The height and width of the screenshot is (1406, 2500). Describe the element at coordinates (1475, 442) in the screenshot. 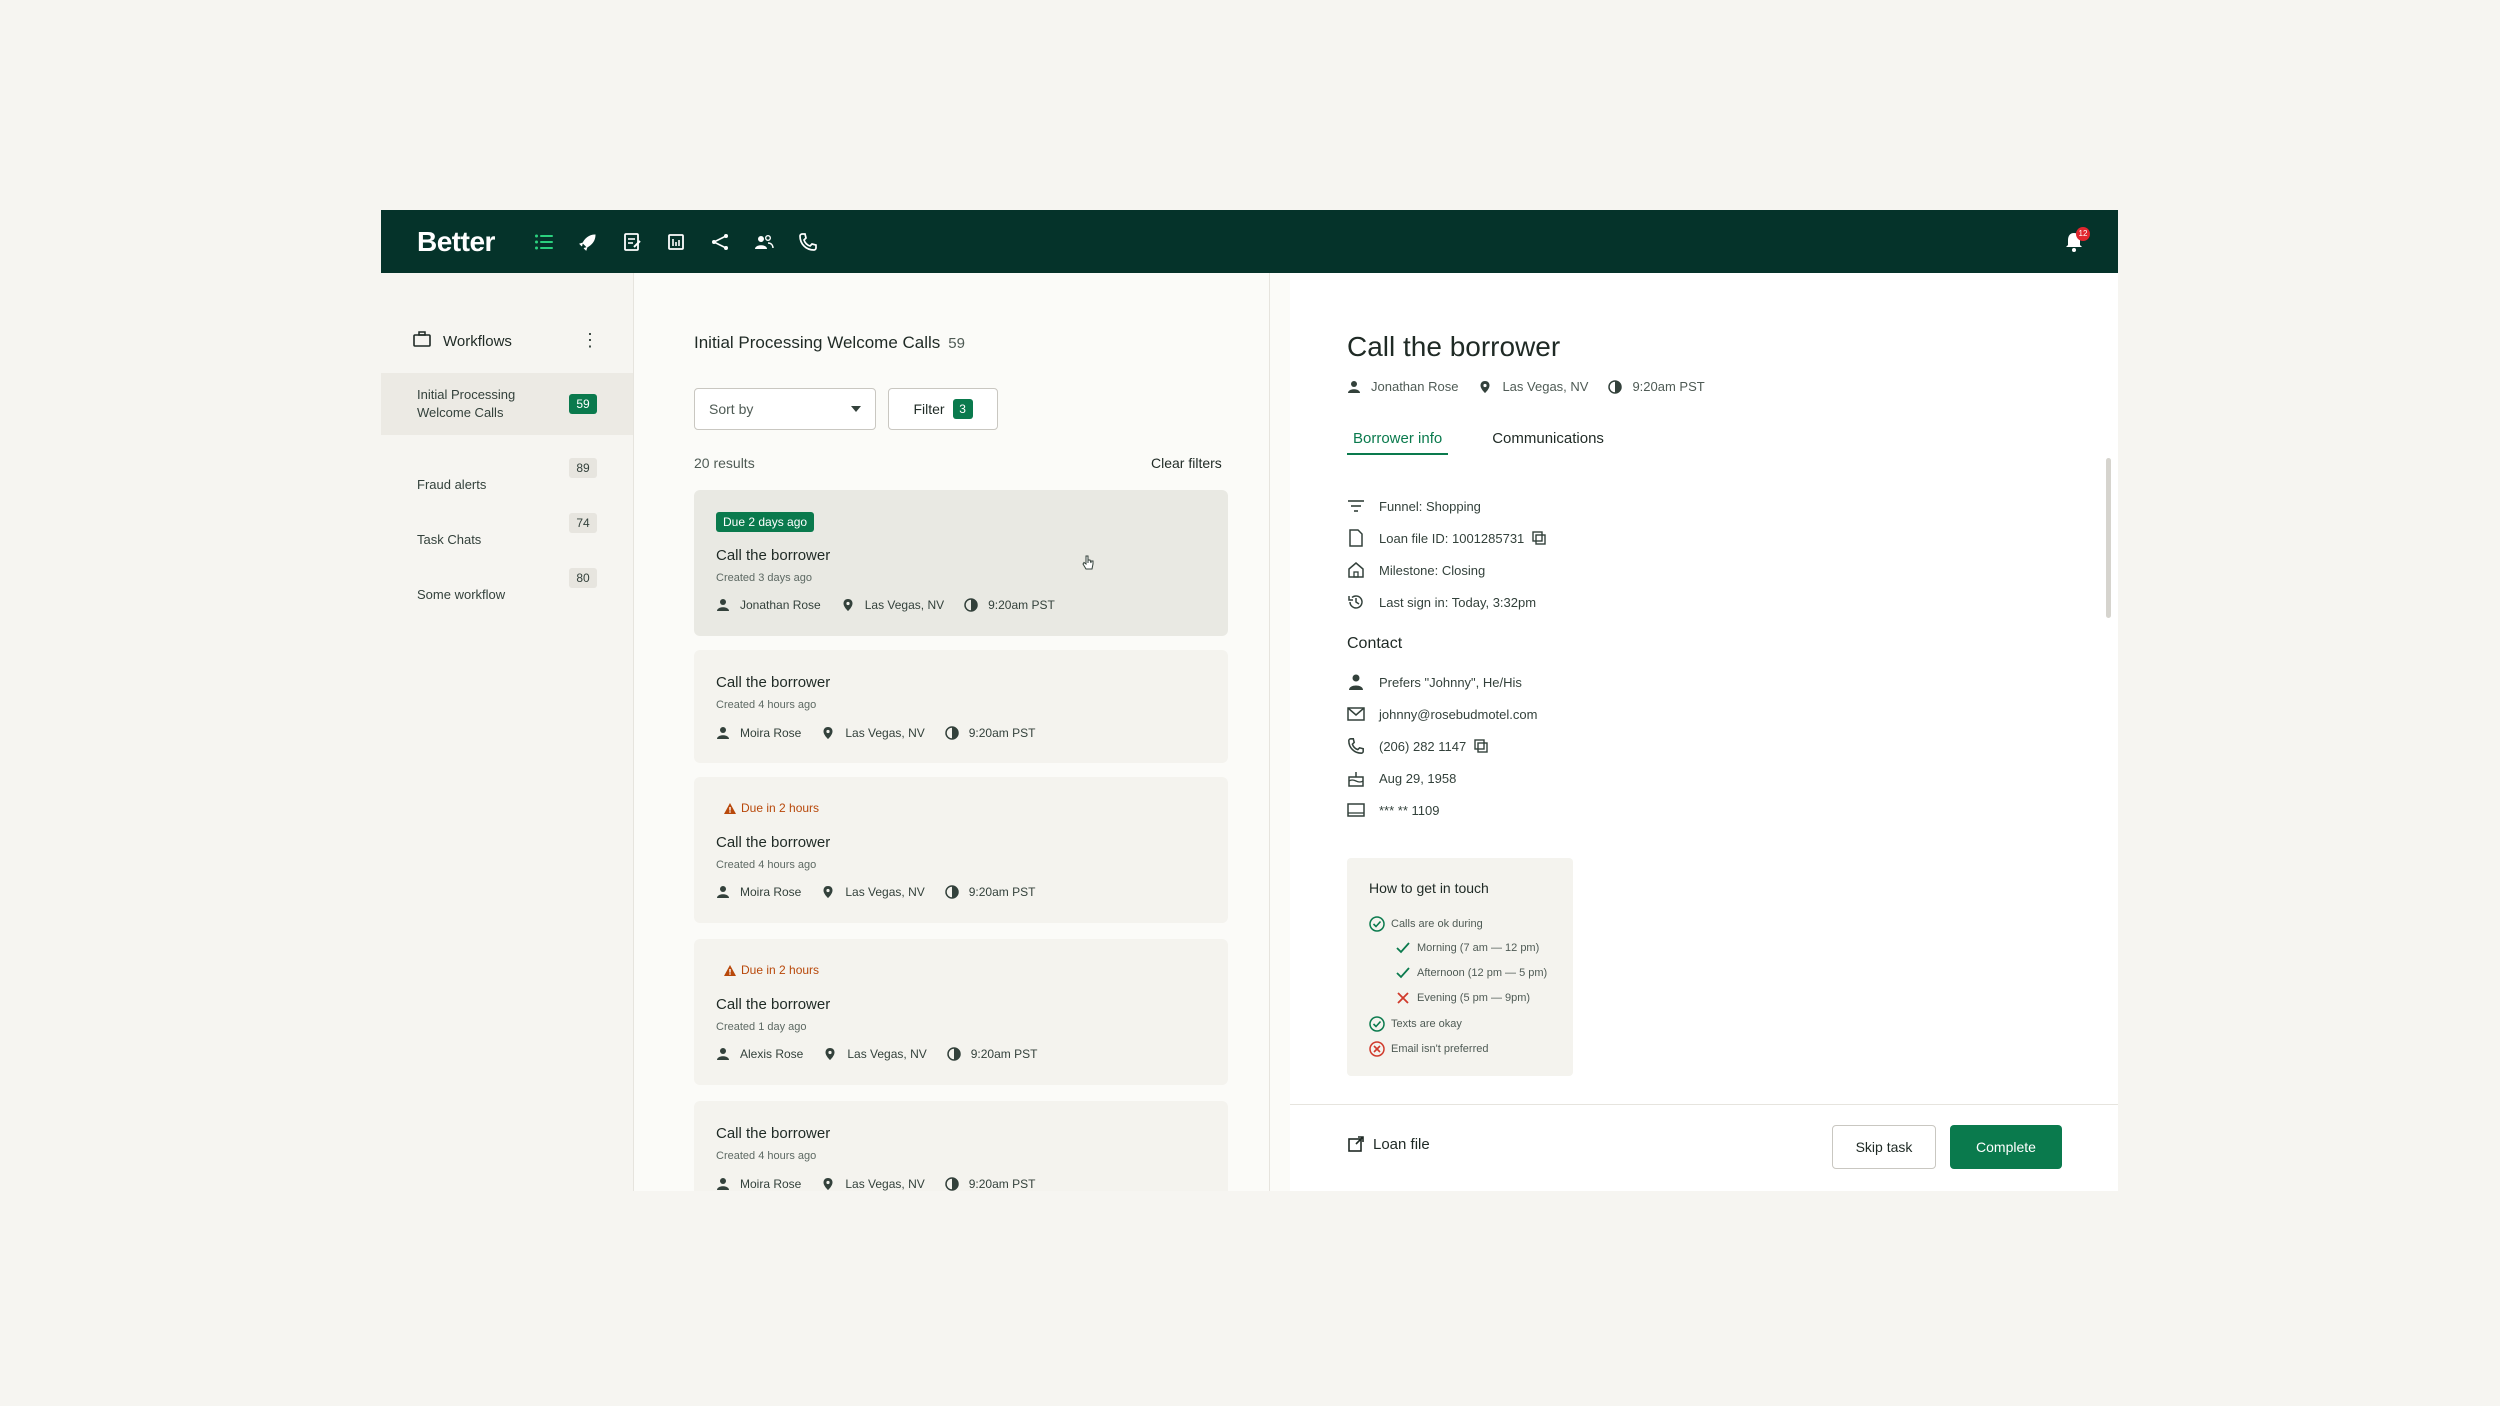

I see `detail-tabs: Borrower info Communications` at that location.